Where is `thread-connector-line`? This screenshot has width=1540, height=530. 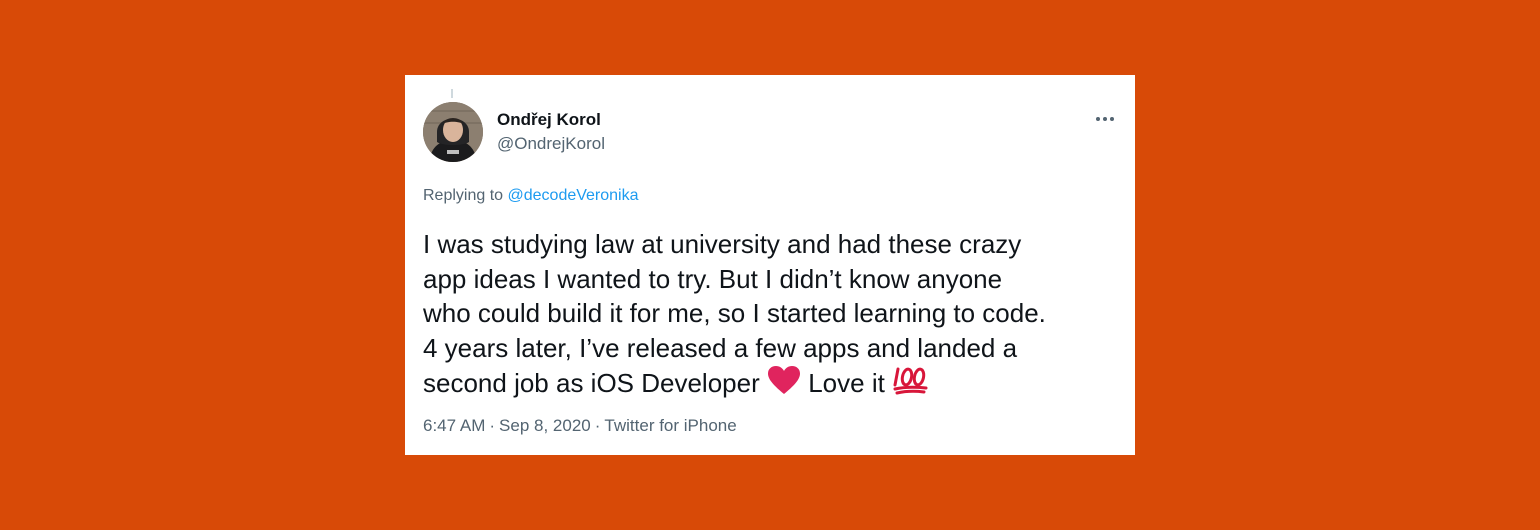 thread-connector-line is located at coordinates (452, 93).